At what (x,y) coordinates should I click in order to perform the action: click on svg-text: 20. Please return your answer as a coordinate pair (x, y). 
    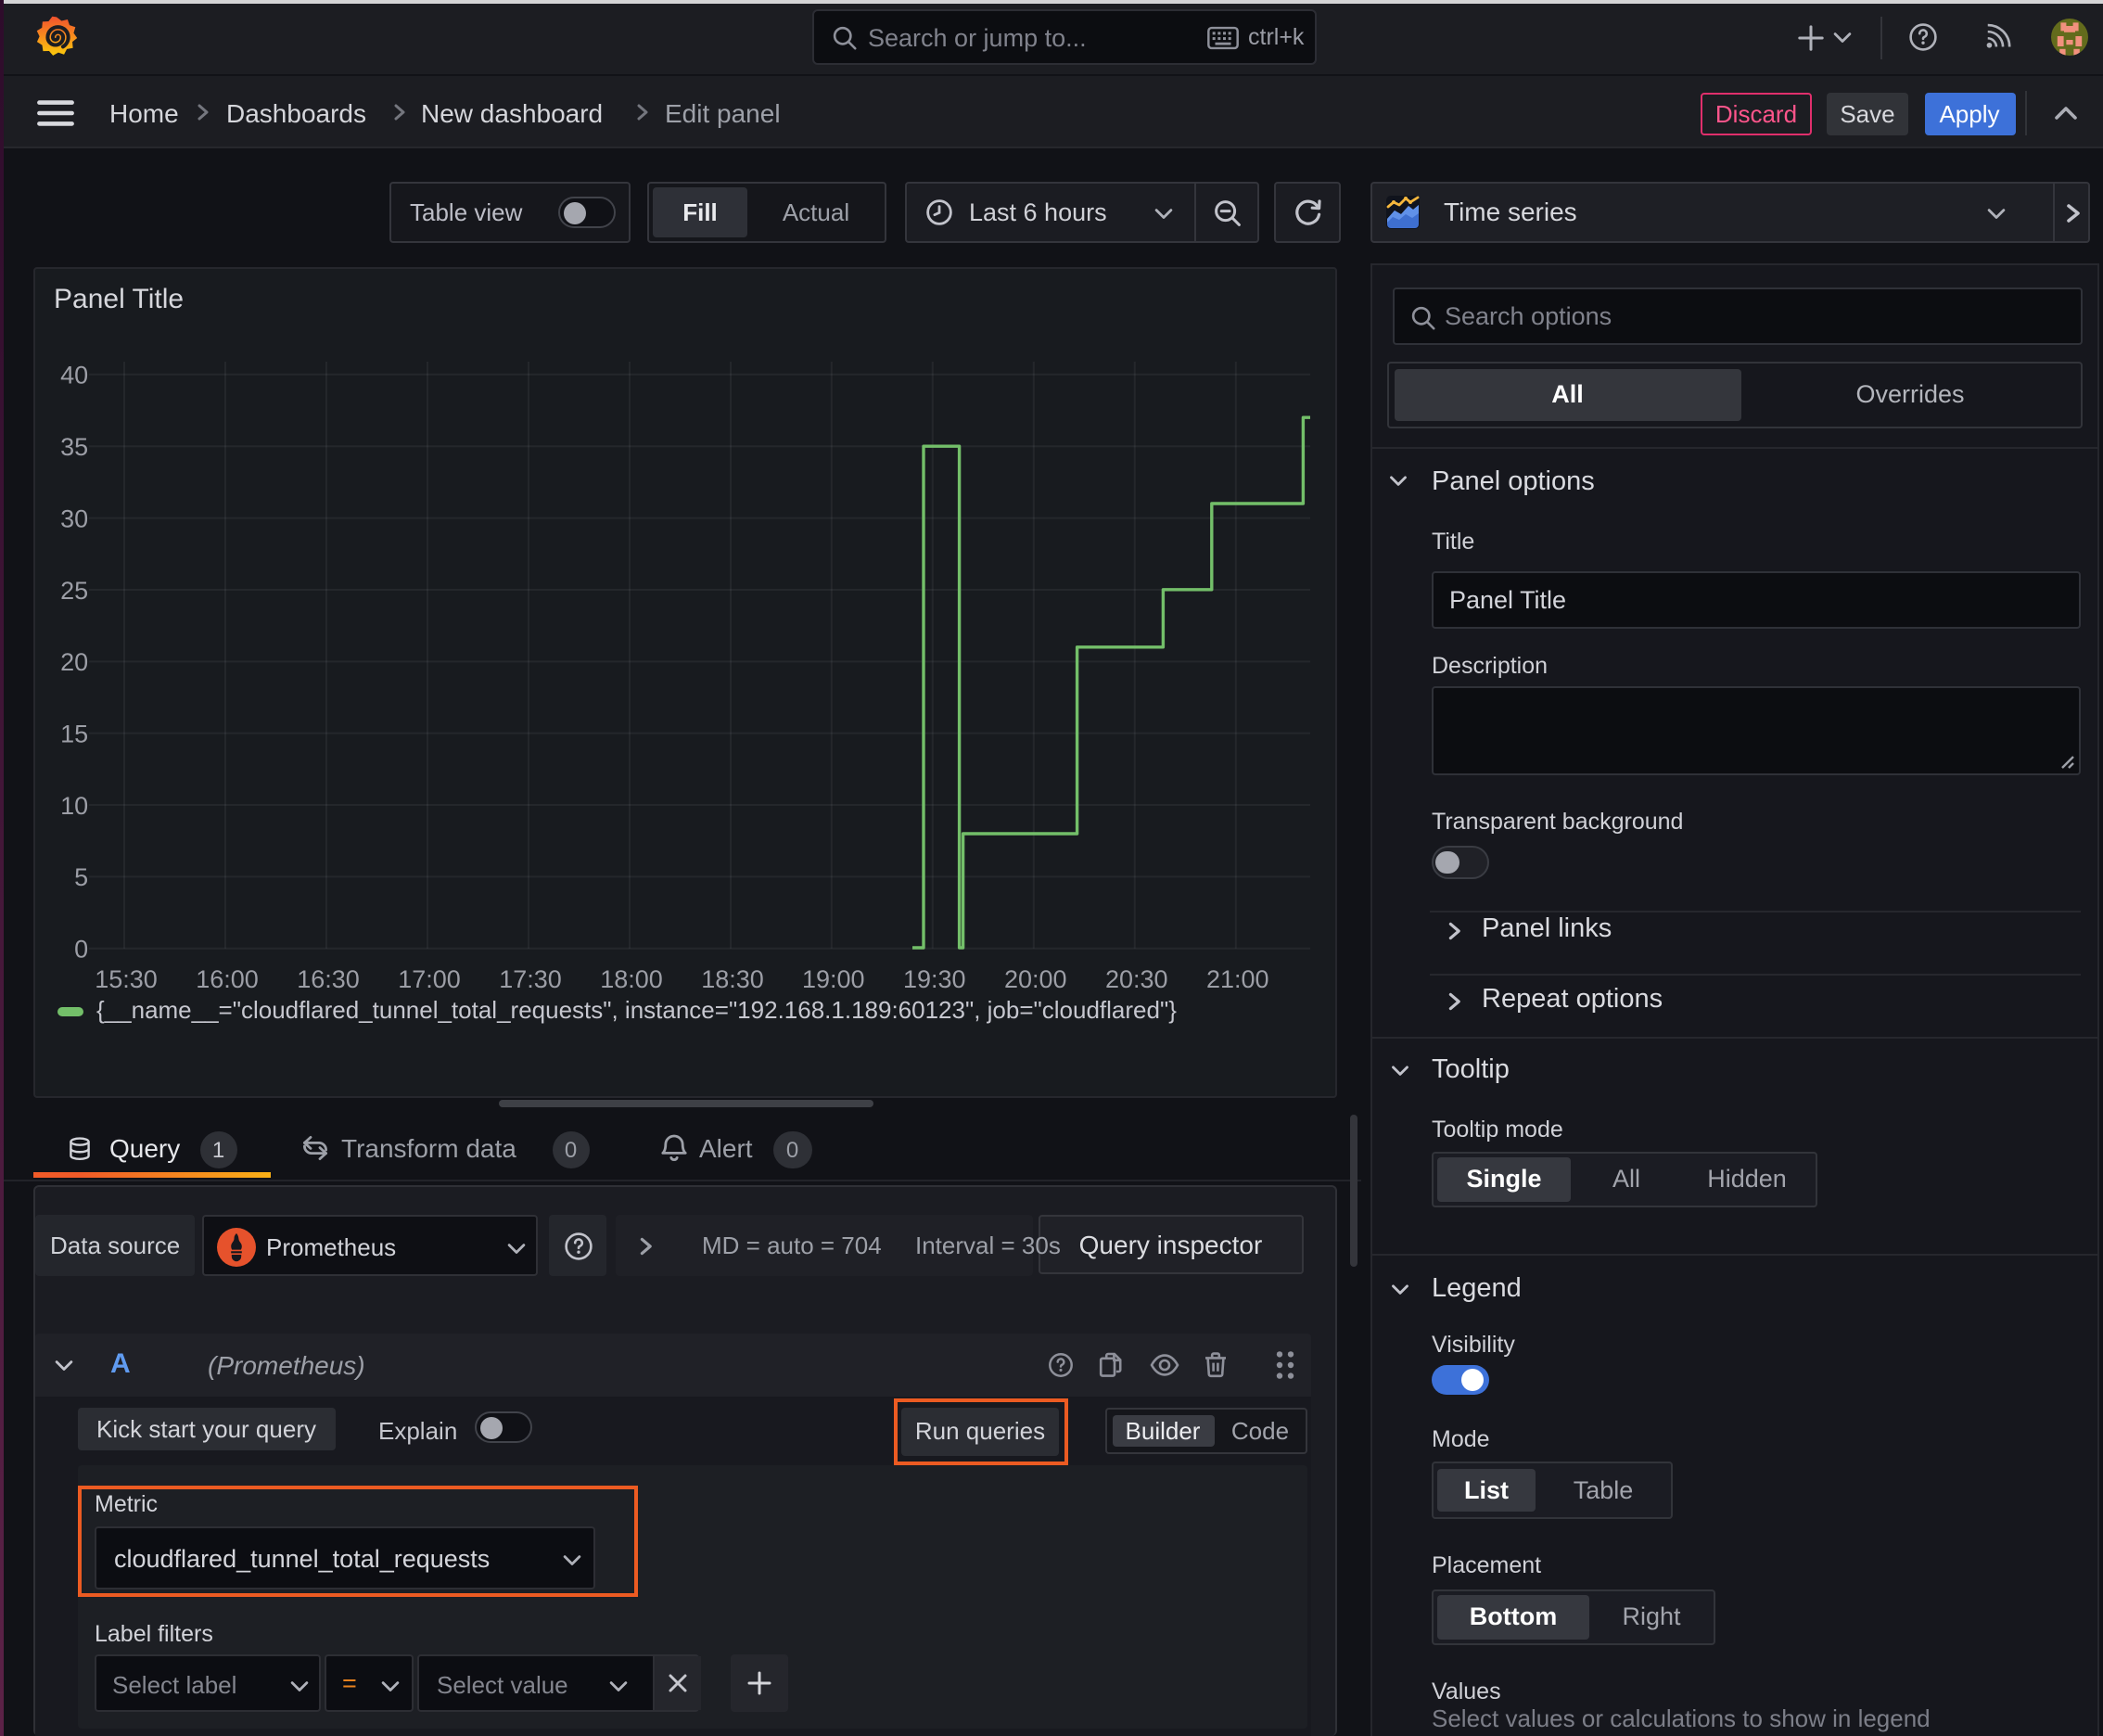
    Looking at the image, I should click on (74, 662).